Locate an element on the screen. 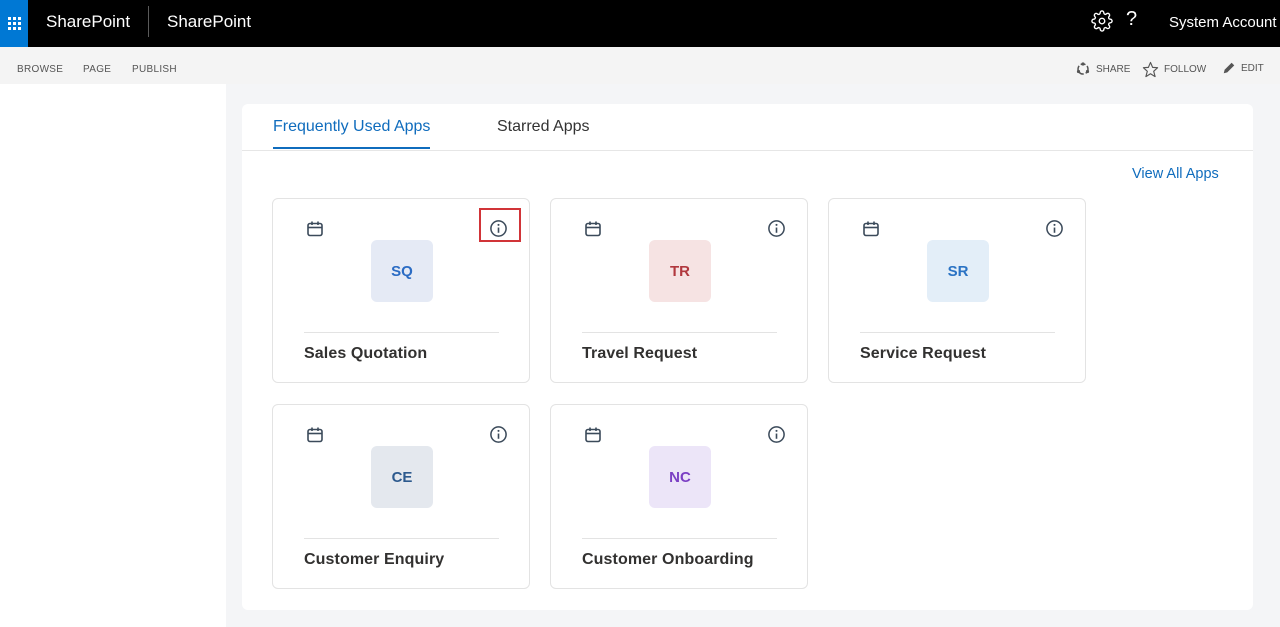  brand-divider is located at coordinates (148, 21).